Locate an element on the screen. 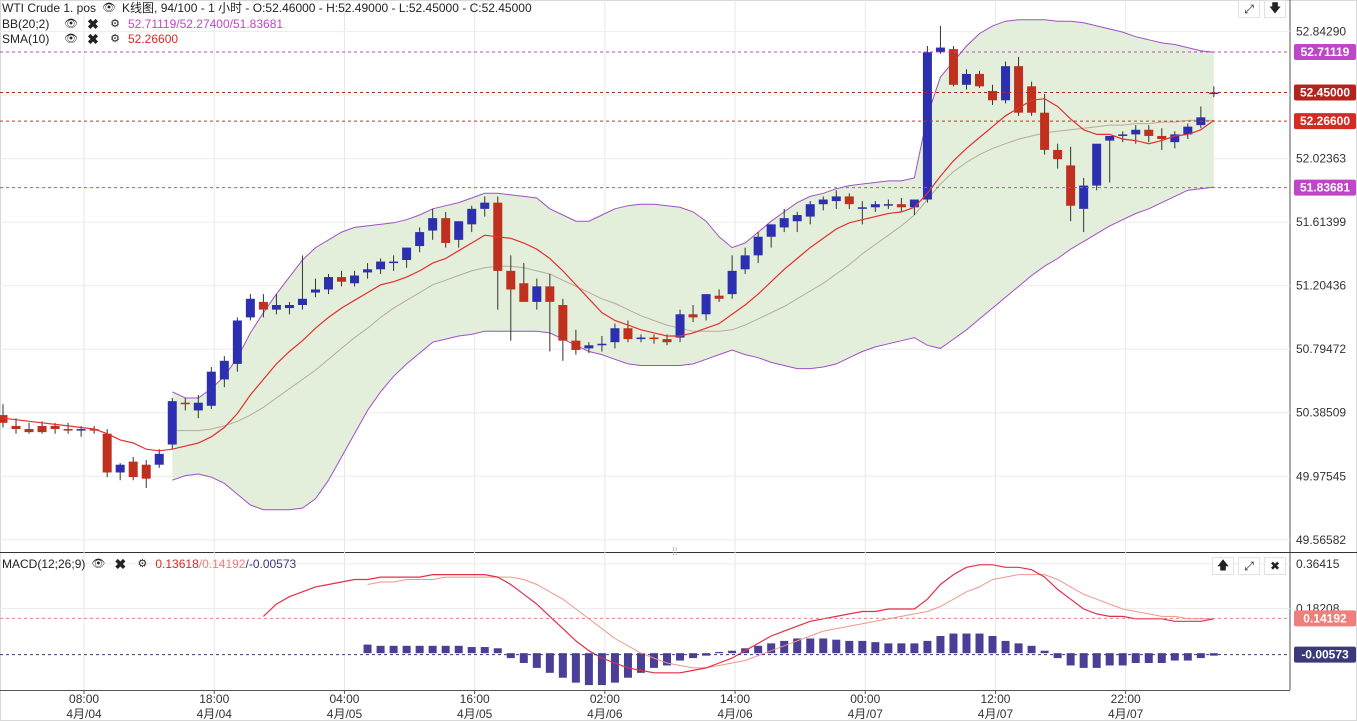 Image resolution: width=1357 pixels, height=721 pixels. y-tick-label: 51.20436 is located at coordinates (1321, 286).